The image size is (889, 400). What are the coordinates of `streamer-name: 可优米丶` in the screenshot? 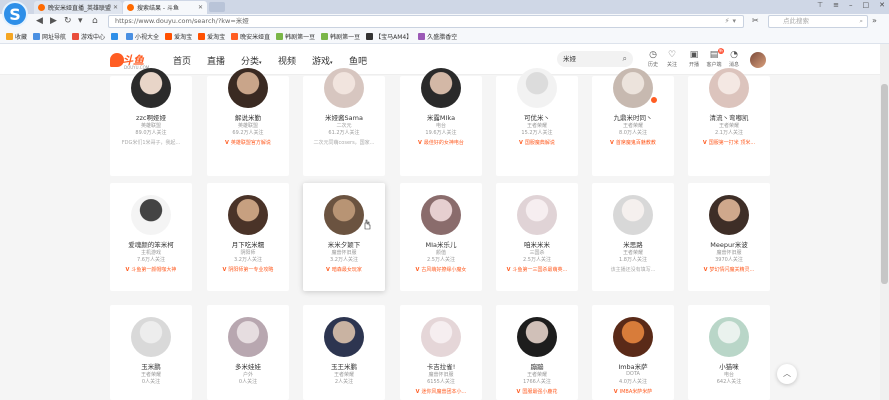 It's located at (537, 117).